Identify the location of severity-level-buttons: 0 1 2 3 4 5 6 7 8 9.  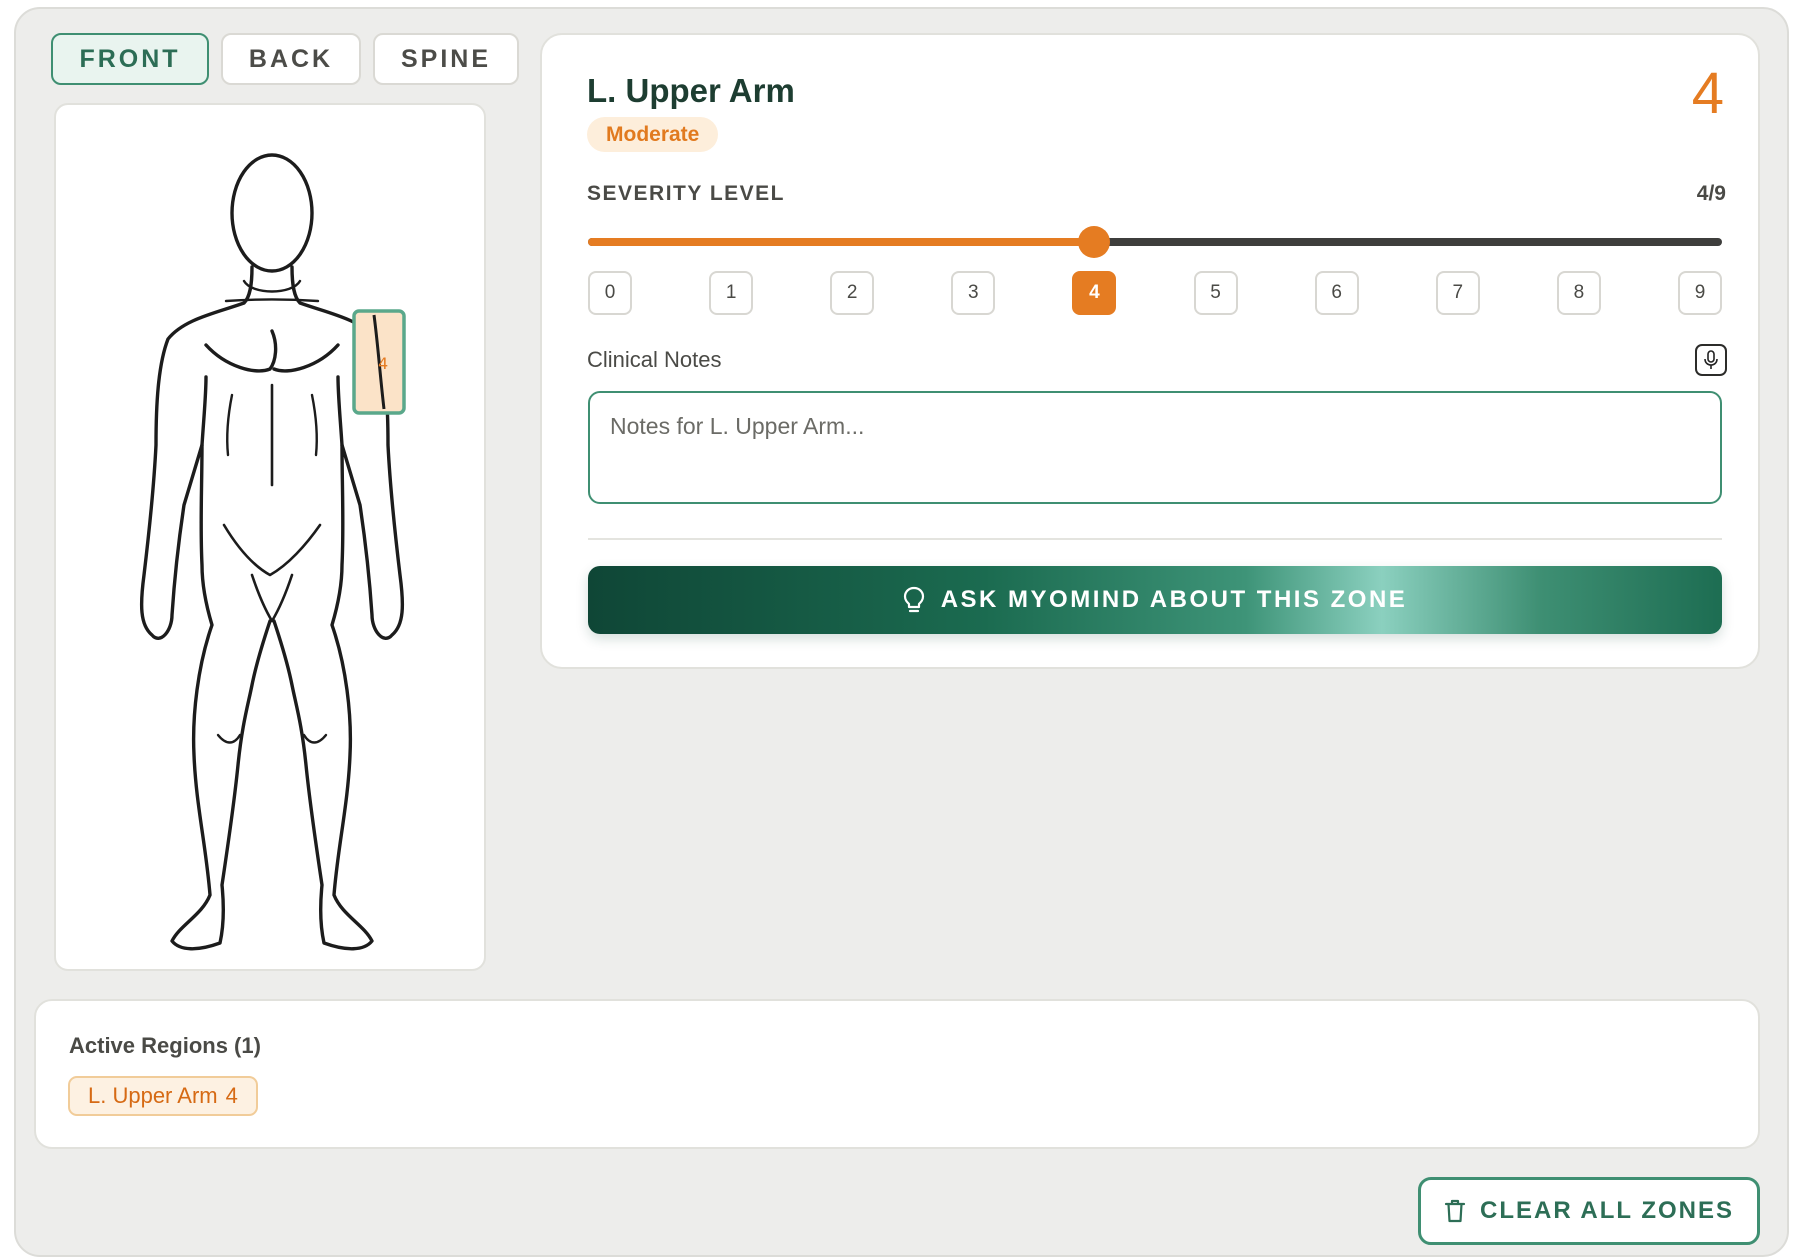
(1155, 293).